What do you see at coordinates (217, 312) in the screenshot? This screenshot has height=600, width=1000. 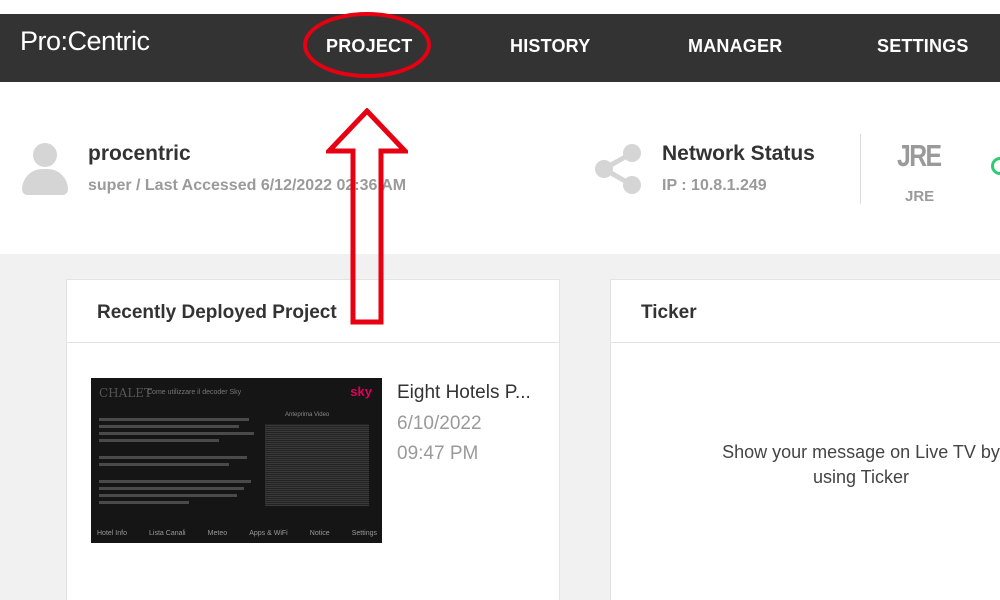 I see `recent-project-title: Recently Deployed Project` at bounding box center [217, 312].